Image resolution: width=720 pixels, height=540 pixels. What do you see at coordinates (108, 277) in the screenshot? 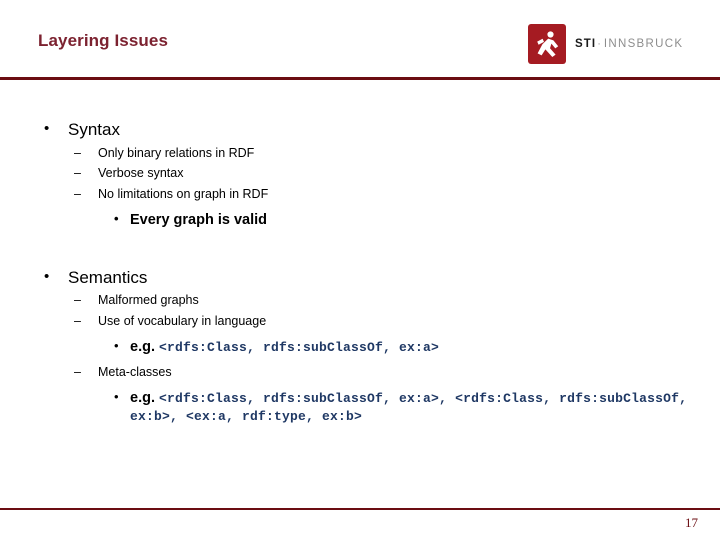
I see `section-heading-label: Semantics` at bounding box center [108, 277].